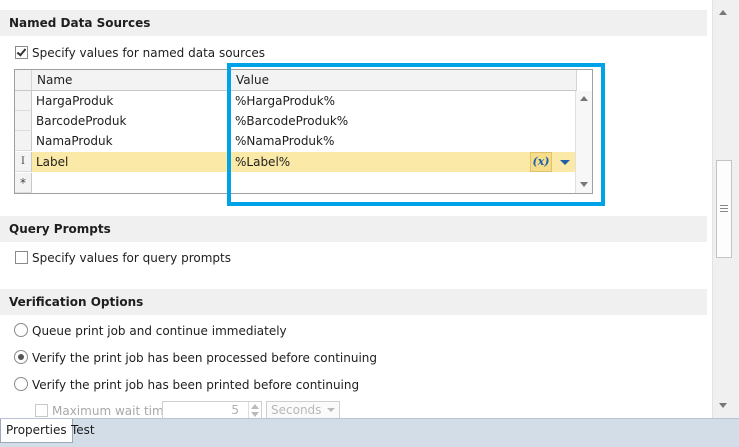 The height and width of the screenshot is (447, 739). I want to click on verification-options-header: Verification Options, so click(353, 302).